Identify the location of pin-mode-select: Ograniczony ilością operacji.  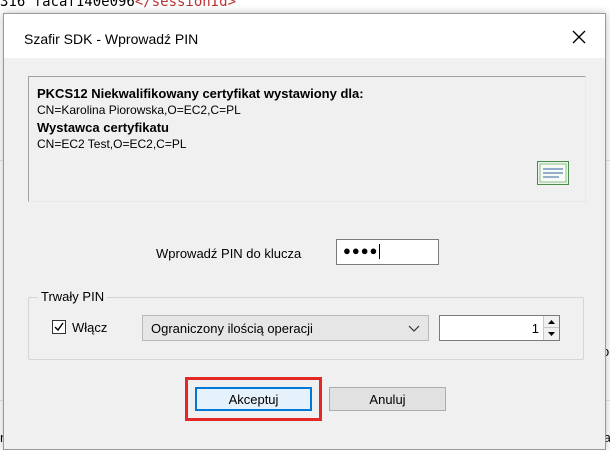
(285, 328).